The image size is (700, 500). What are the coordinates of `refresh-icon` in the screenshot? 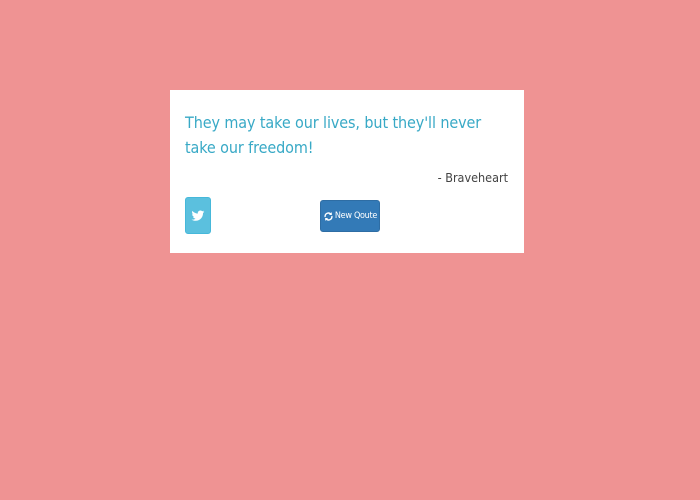 It's located at (328, 216).